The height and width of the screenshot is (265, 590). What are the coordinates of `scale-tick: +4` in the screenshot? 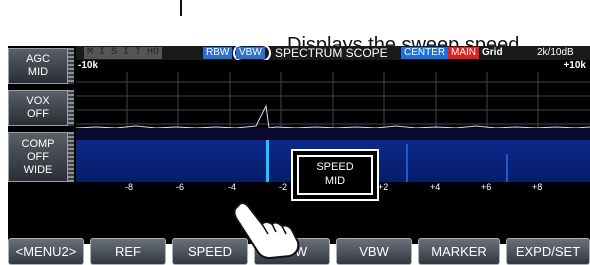 It's located at (435, 187).